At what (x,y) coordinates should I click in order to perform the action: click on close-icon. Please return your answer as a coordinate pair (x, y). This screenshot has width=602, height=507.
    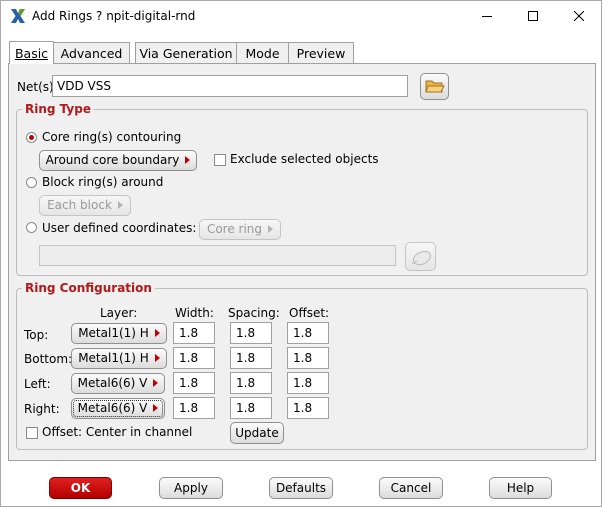
    Looking at the image, I should click on (579, 16).